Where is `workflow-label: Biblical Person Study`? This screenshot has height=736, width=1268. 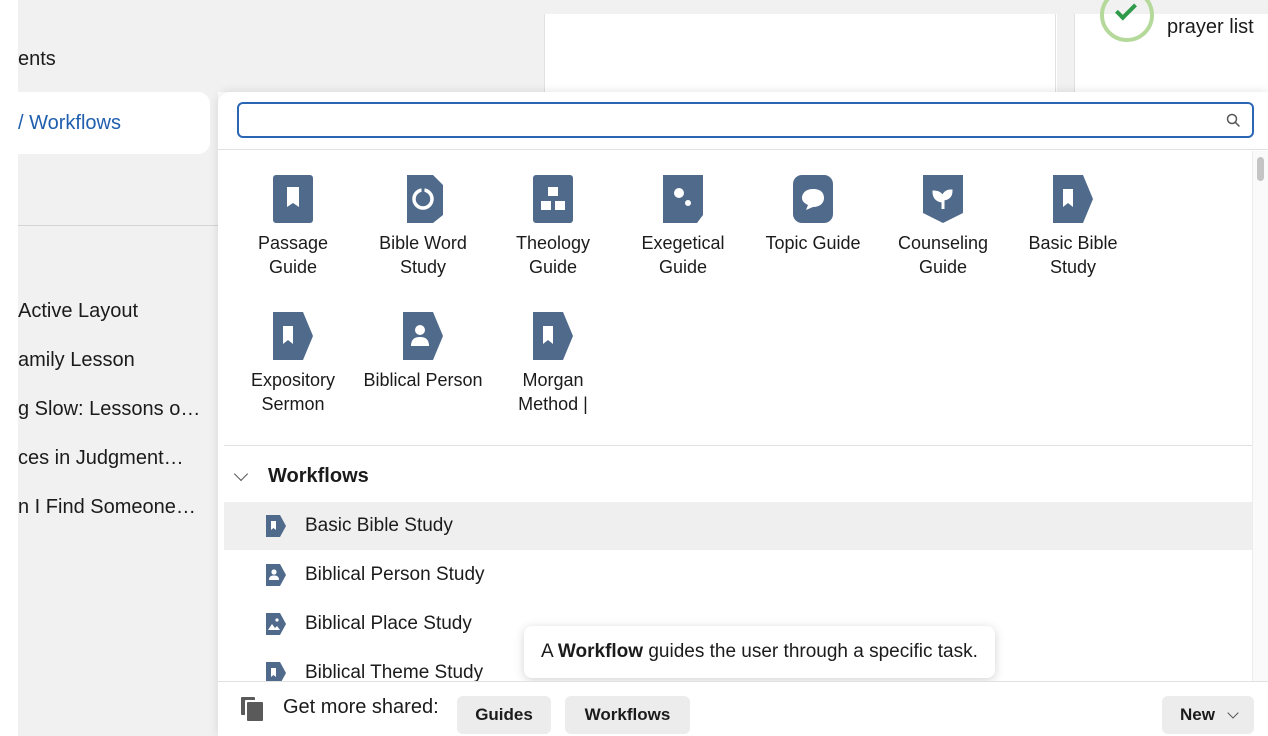 workflow-label: Biblical Person Study is located at coordinates (395, 574).